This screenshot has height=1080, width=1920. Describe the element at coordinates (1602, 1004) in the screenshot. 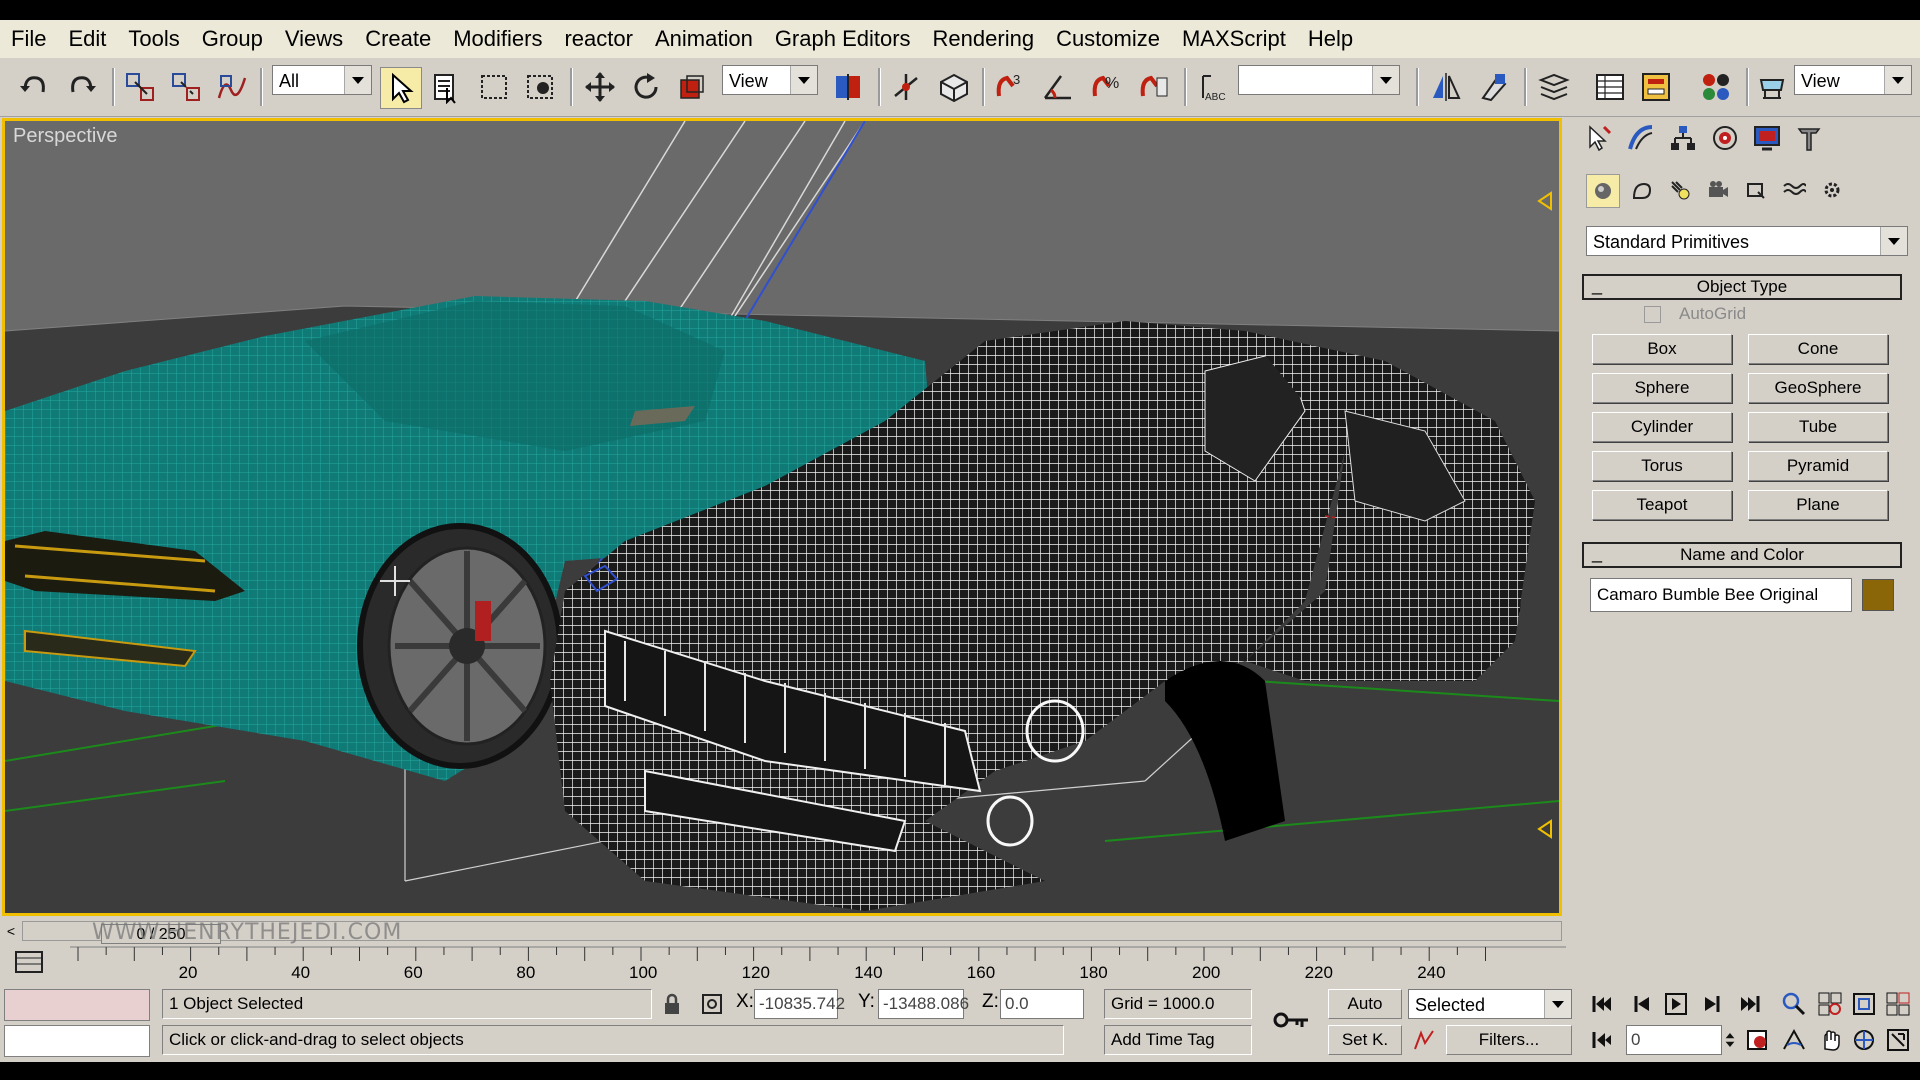

I see `go-to-start-icon` at that location.